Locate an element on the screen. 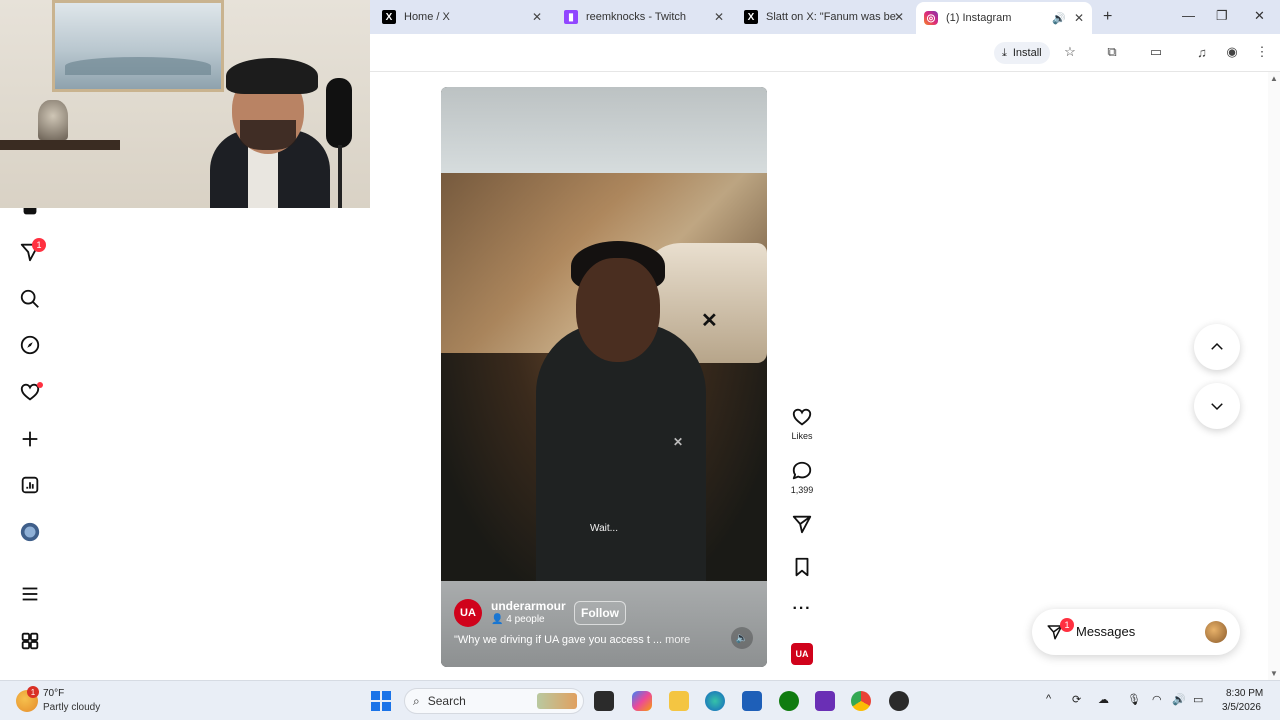 This screenshot has height=720, width=1280. media-control-icon: ♫ is located at coordinates (1202, 52).